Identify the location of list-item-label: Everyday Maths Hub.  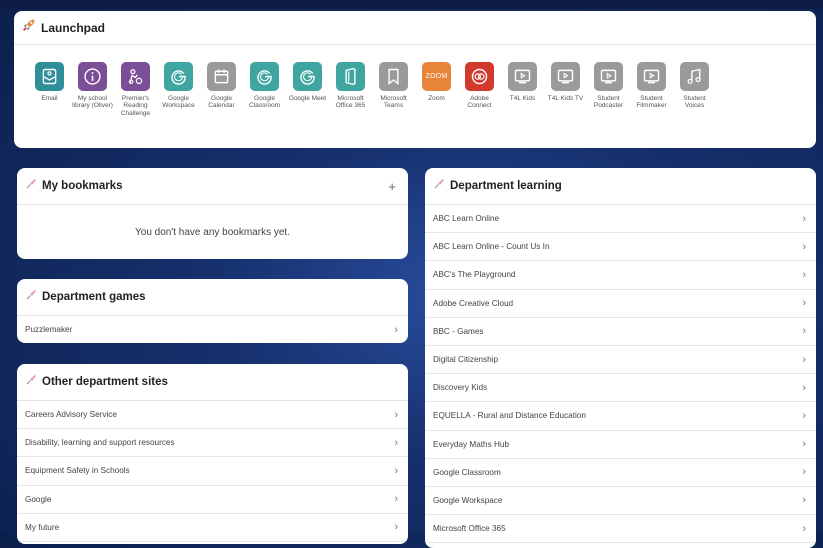
(471, 444).